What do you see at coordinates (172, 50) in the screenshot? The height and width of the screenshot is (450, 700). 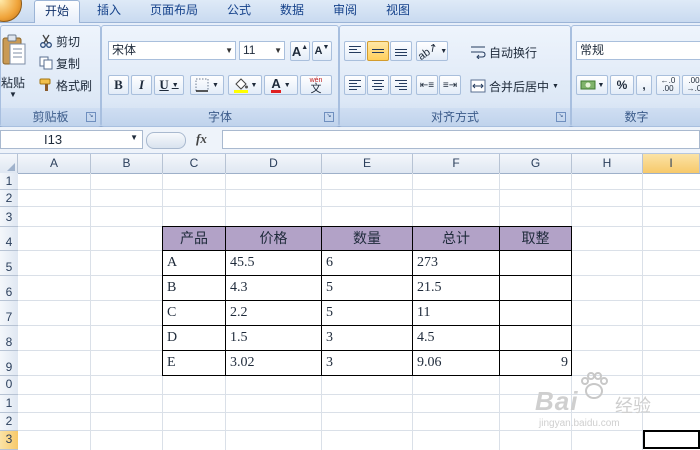 I see `font-name-combo: 宋体 ▼` at bounding box center [172, 50].